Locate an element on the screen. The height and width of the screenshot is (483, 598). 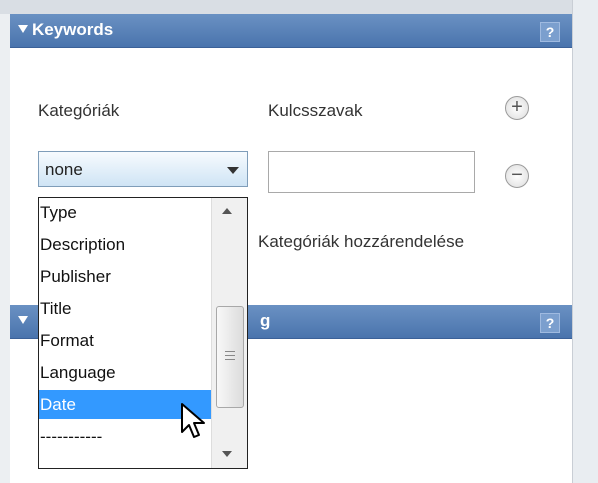
top-strip is located at coordinates (299, 7).